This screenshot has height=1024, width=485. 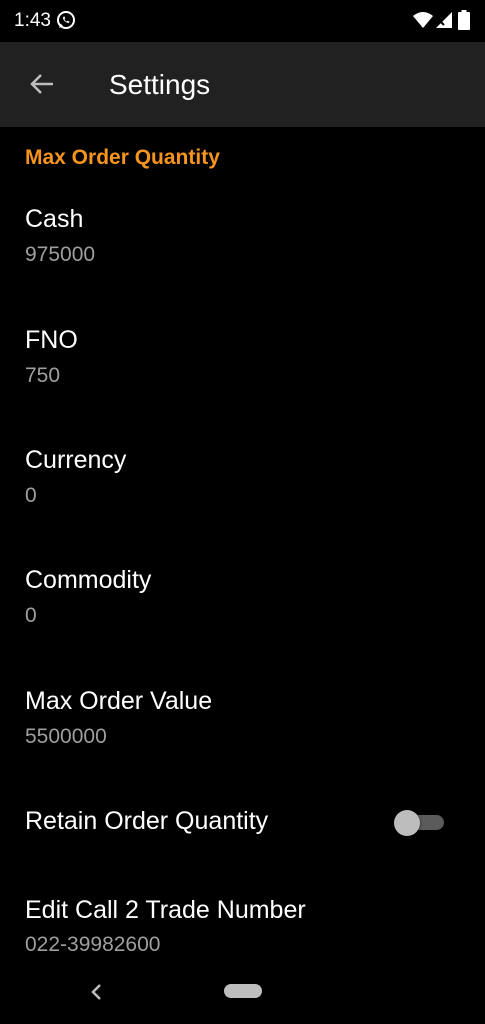 I want to click on status-bar: 1:43, so click(x=242, y=21).